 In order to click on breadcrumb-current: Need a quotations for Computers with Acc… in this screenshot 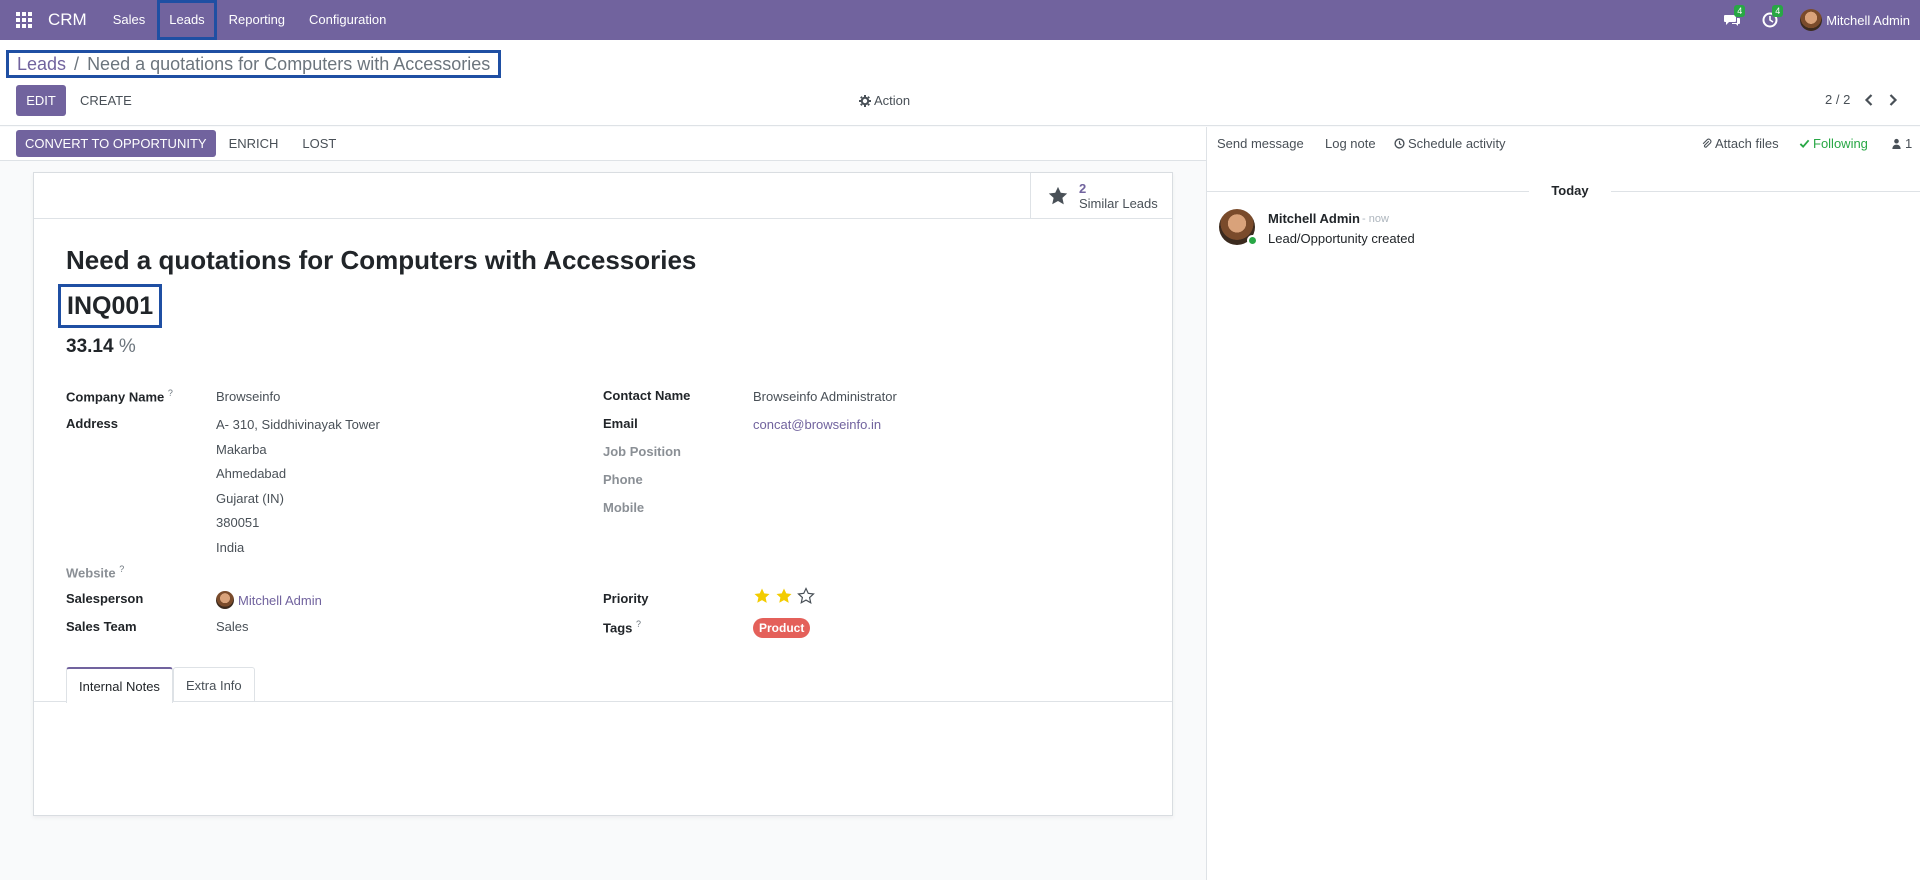, I will do `click(289, 63)`.